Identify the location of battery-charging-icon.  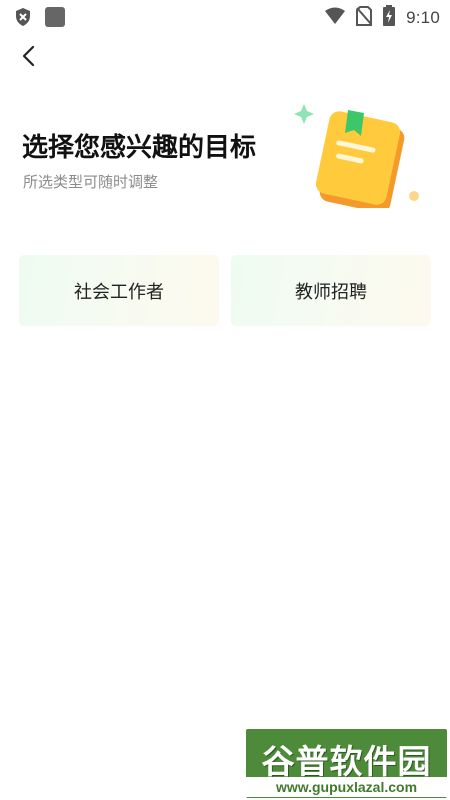
(389, 18).